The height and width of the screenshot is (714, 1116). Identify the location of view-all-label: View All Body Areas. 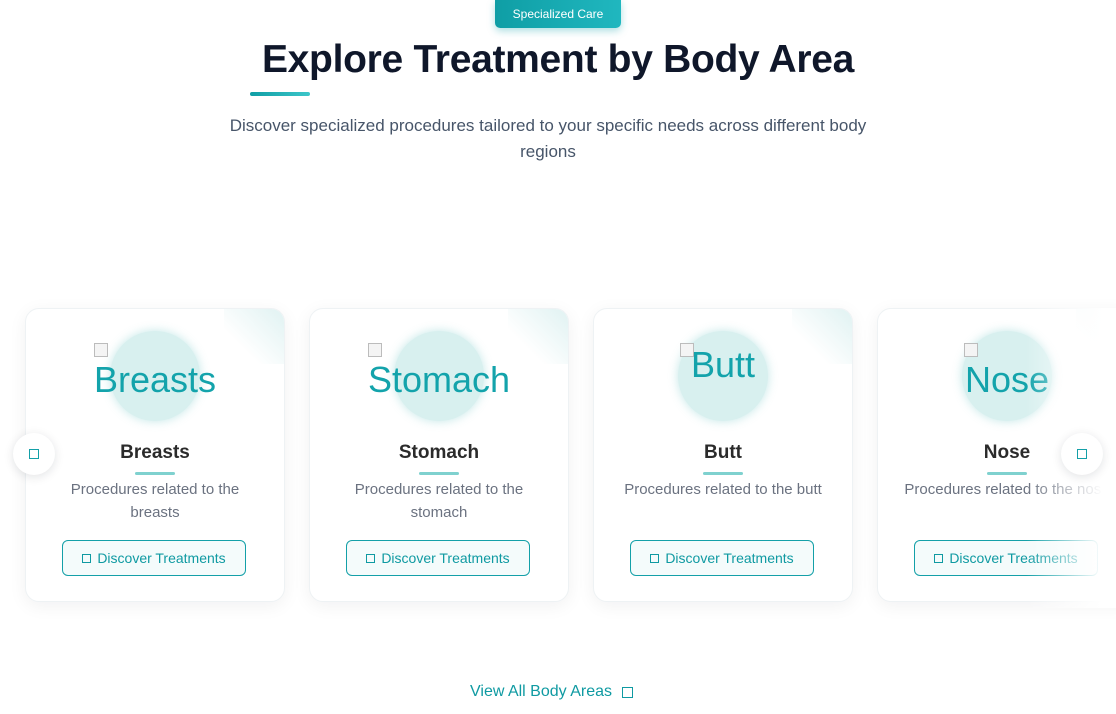
(541, 691).